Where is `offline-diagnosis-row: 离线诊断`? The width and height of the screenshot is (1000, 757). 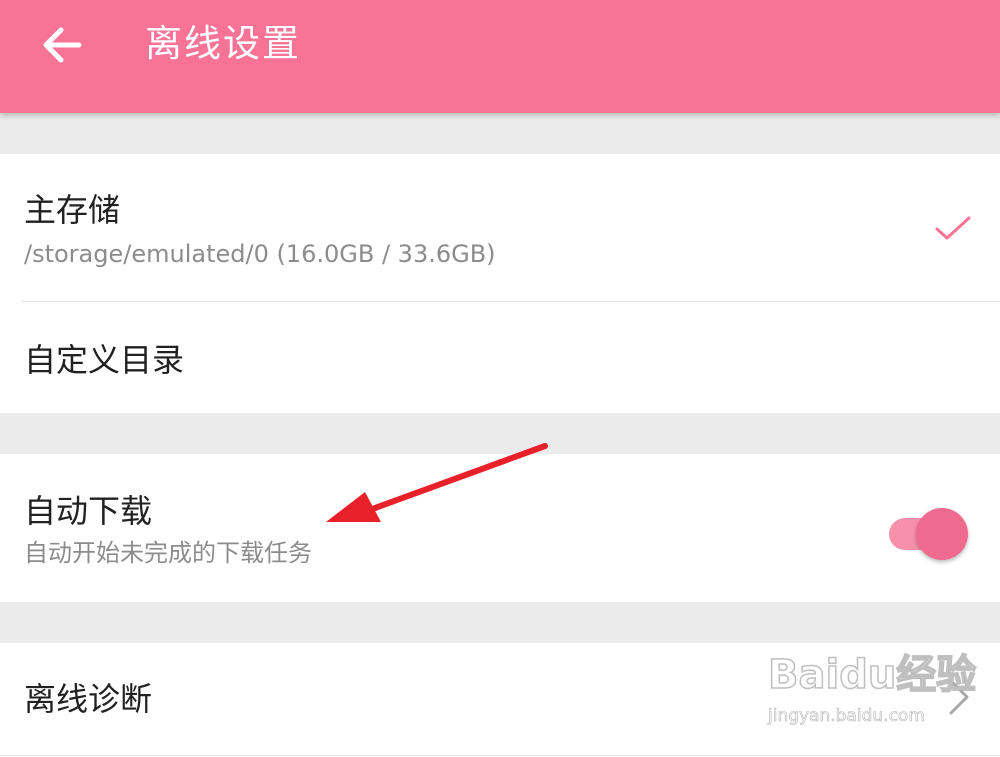
offline-diagnosis-row: 离线诊断 is located at coordinates (500, 699).